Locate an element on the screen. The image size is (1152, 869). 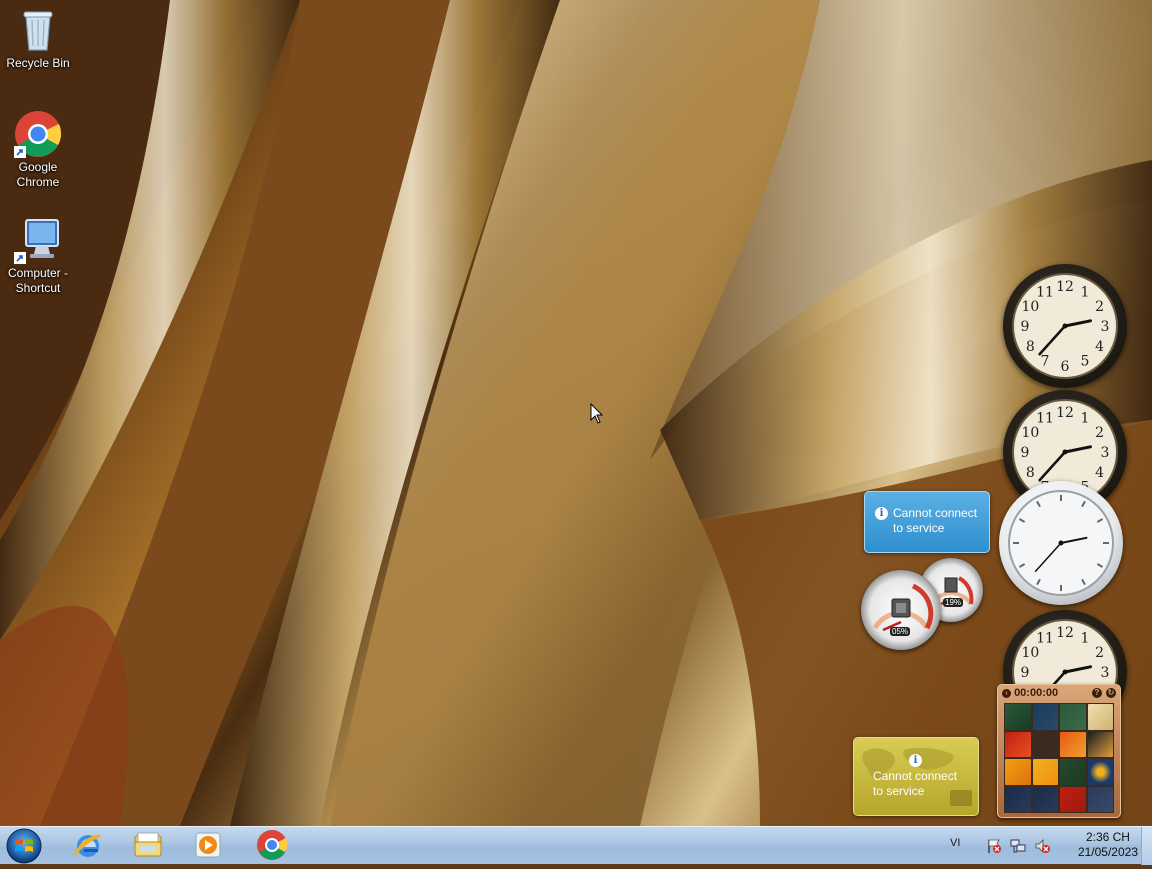
taskbar-date: 21/05/2023 is located at coordinates (1107, 852).